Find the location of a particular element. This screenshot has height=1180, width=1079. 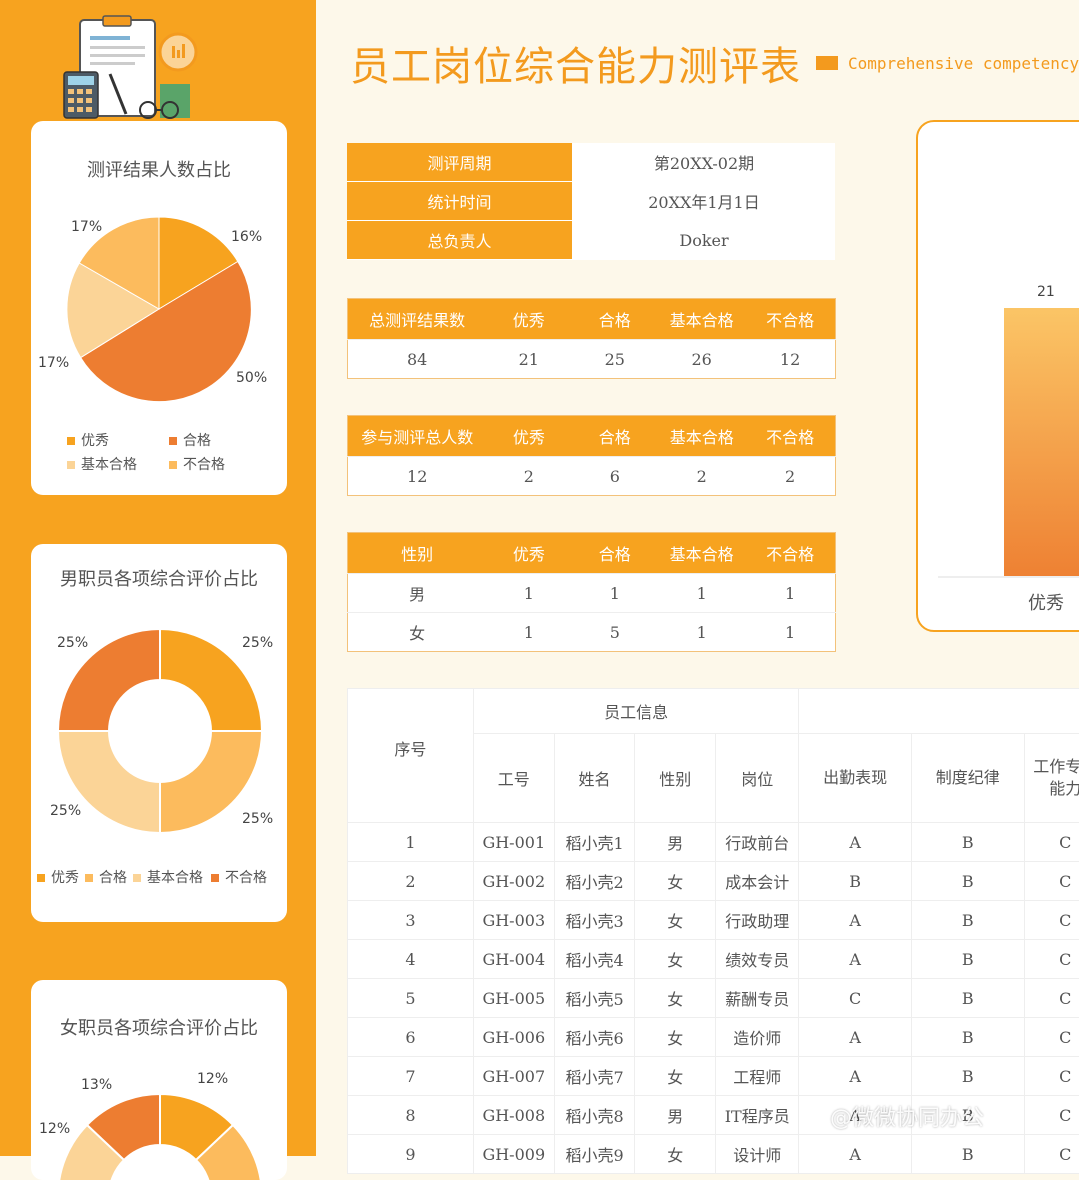

table-cell: 8 is located at coordinates (411, 1115).